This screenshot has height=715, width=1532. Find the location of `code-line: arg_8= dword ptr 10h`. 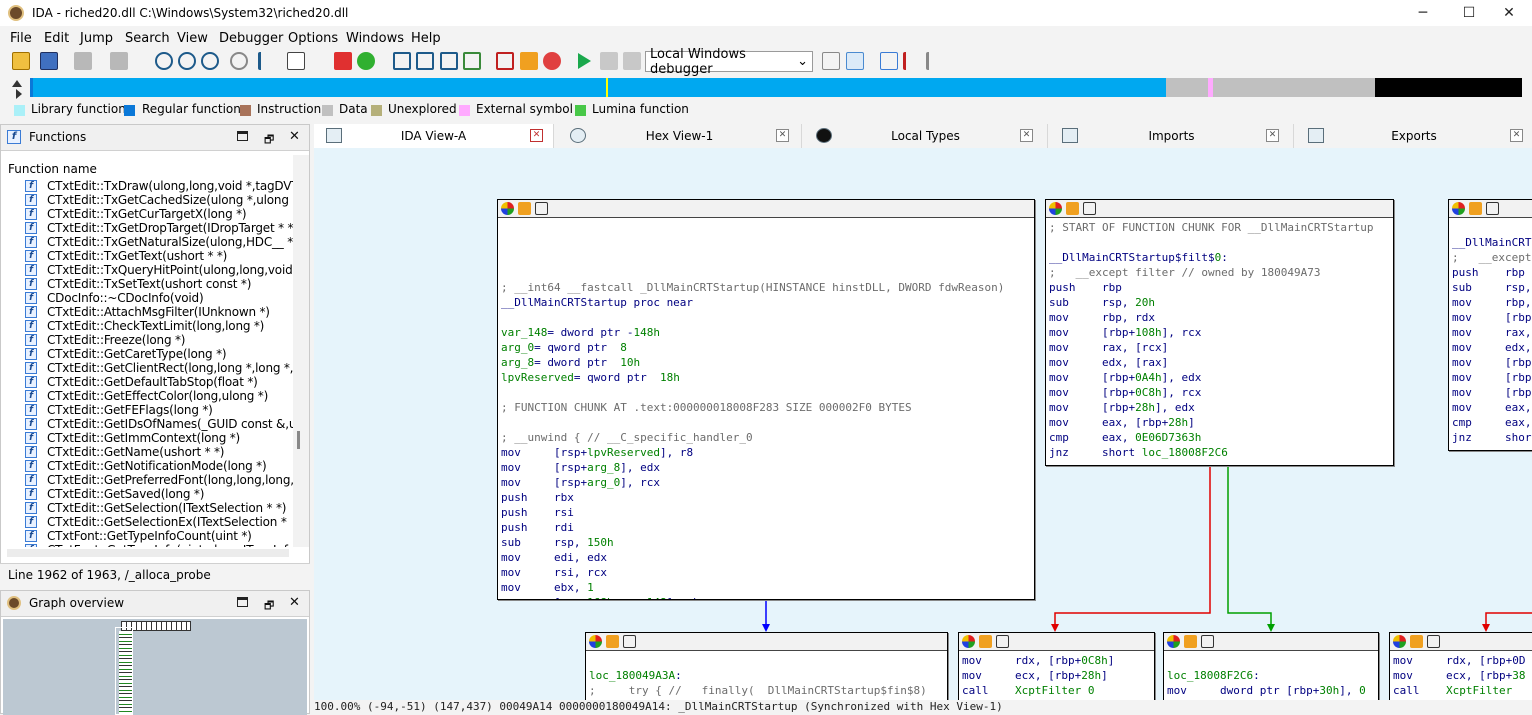

code-line: arg_8= dword ptr 10h is located at coordinates (766, 362).